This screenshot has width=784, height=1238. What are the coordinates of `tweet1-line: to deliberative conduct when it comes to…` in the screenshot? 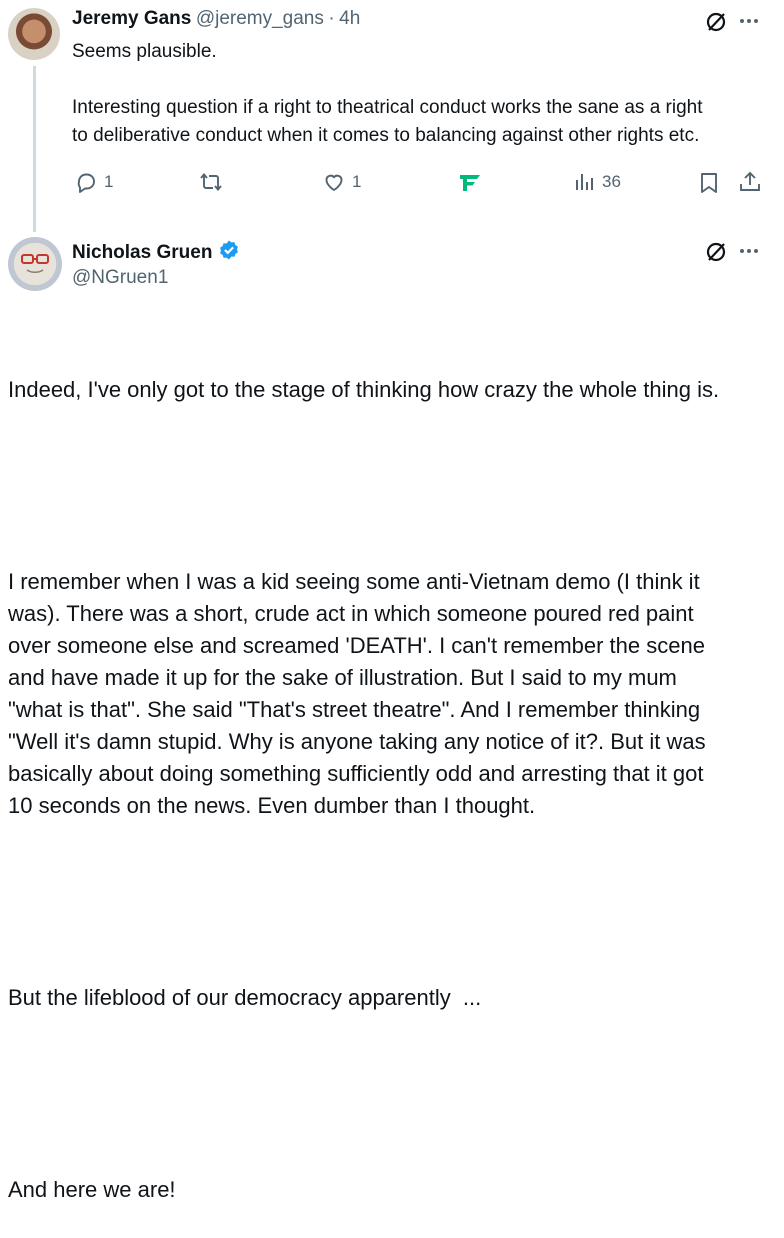 It's located at (386, 135).